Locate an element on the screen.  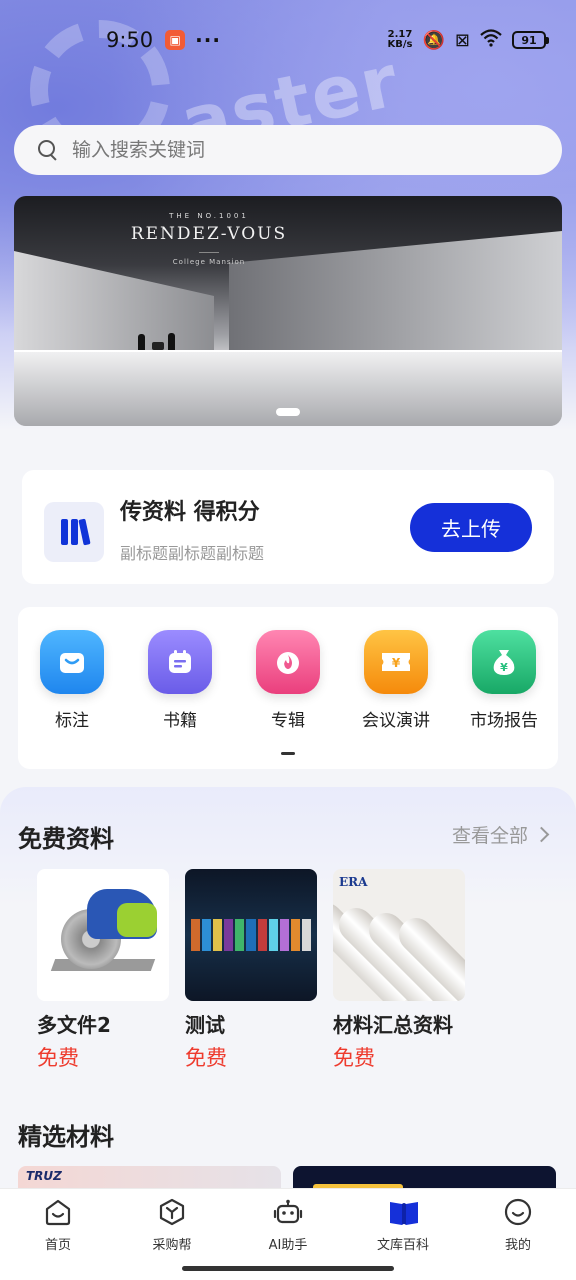
category-item-annotate: 标注 is located at coordinates (72, 680).